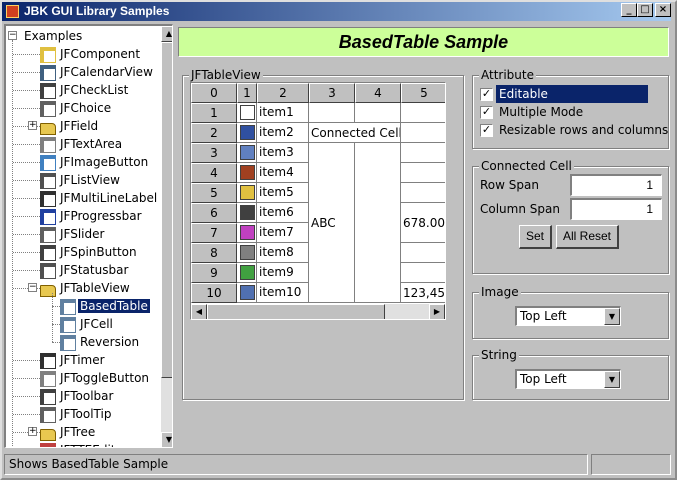 This screenshot has width=677, height=480. What do you see at coordinates (283, 233) in the screenshot?
I see `table-cell-item: item7` at bounding box center [283, 233].